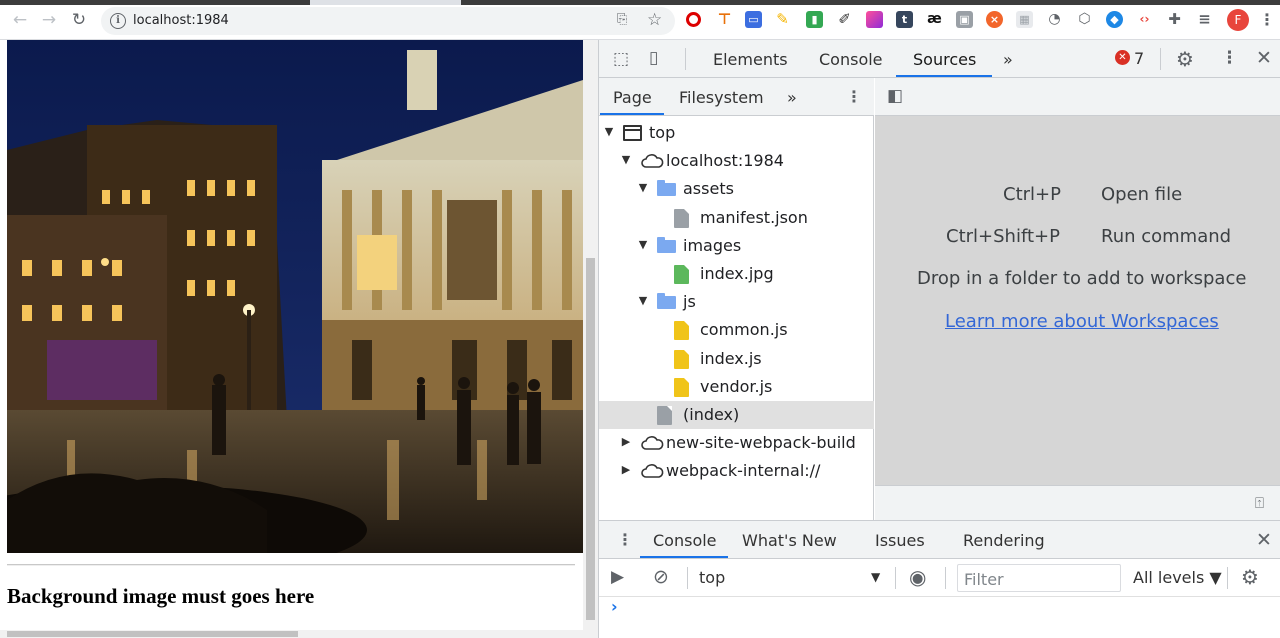 This screenshot has height=638, width=1280. What do you see at coordinates (736, 218) in the screenshot?
I see `tree-item: manifest.json` at bounding box center [736, 218].